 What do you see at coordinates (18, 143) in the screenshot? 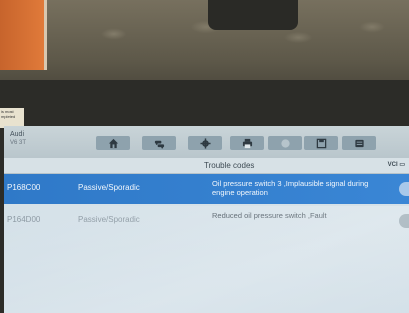
I see `vehicle-model: V6 3T` at bounding box center [18, 143].